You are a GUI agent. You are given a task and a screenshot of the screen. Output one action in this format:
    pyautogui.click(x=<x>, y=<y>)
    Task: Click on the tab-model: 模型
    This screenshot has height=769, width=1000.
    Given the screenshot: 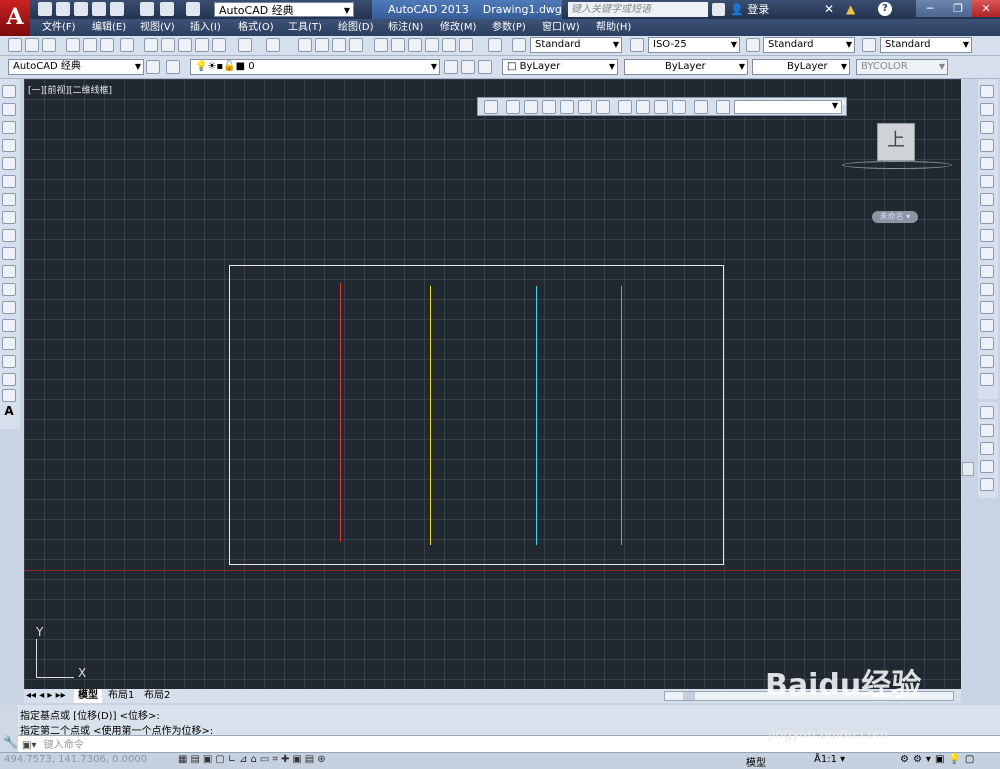 What is the action you would take?
    pyautogui.click(x=88, y=696)
    